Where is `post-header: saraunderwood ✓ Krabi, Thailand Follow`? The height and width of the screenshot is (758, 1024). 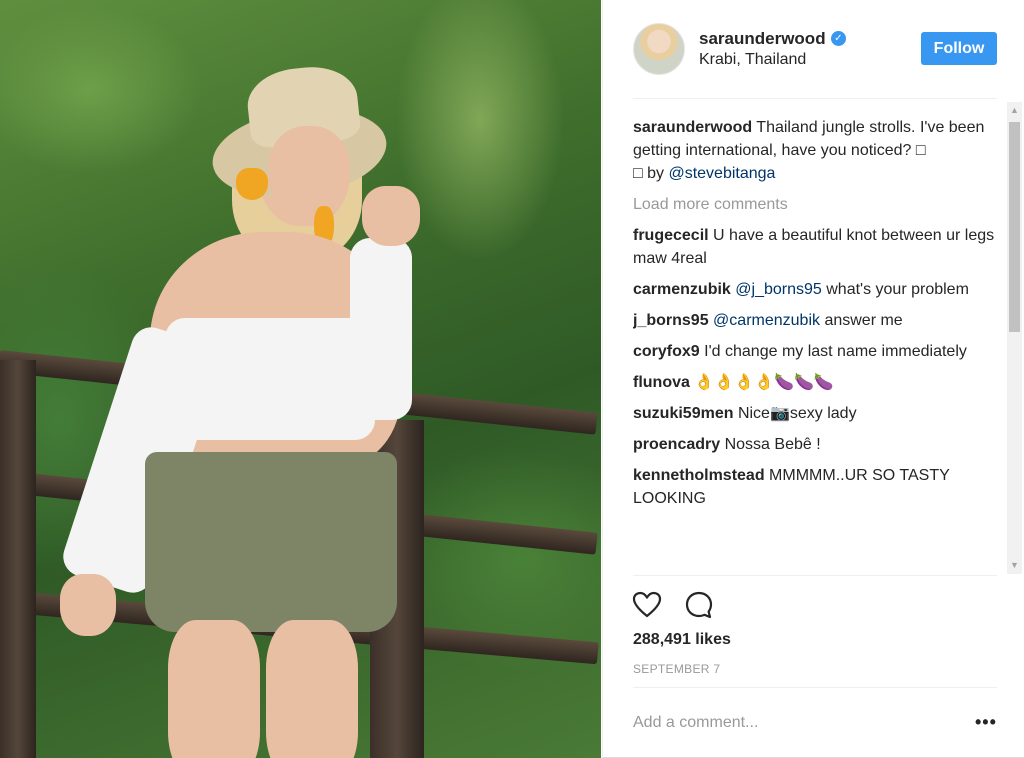
post-header: saraunderwood ✓ Krabi, Thailand Follow is located at coordinates (813, 49).